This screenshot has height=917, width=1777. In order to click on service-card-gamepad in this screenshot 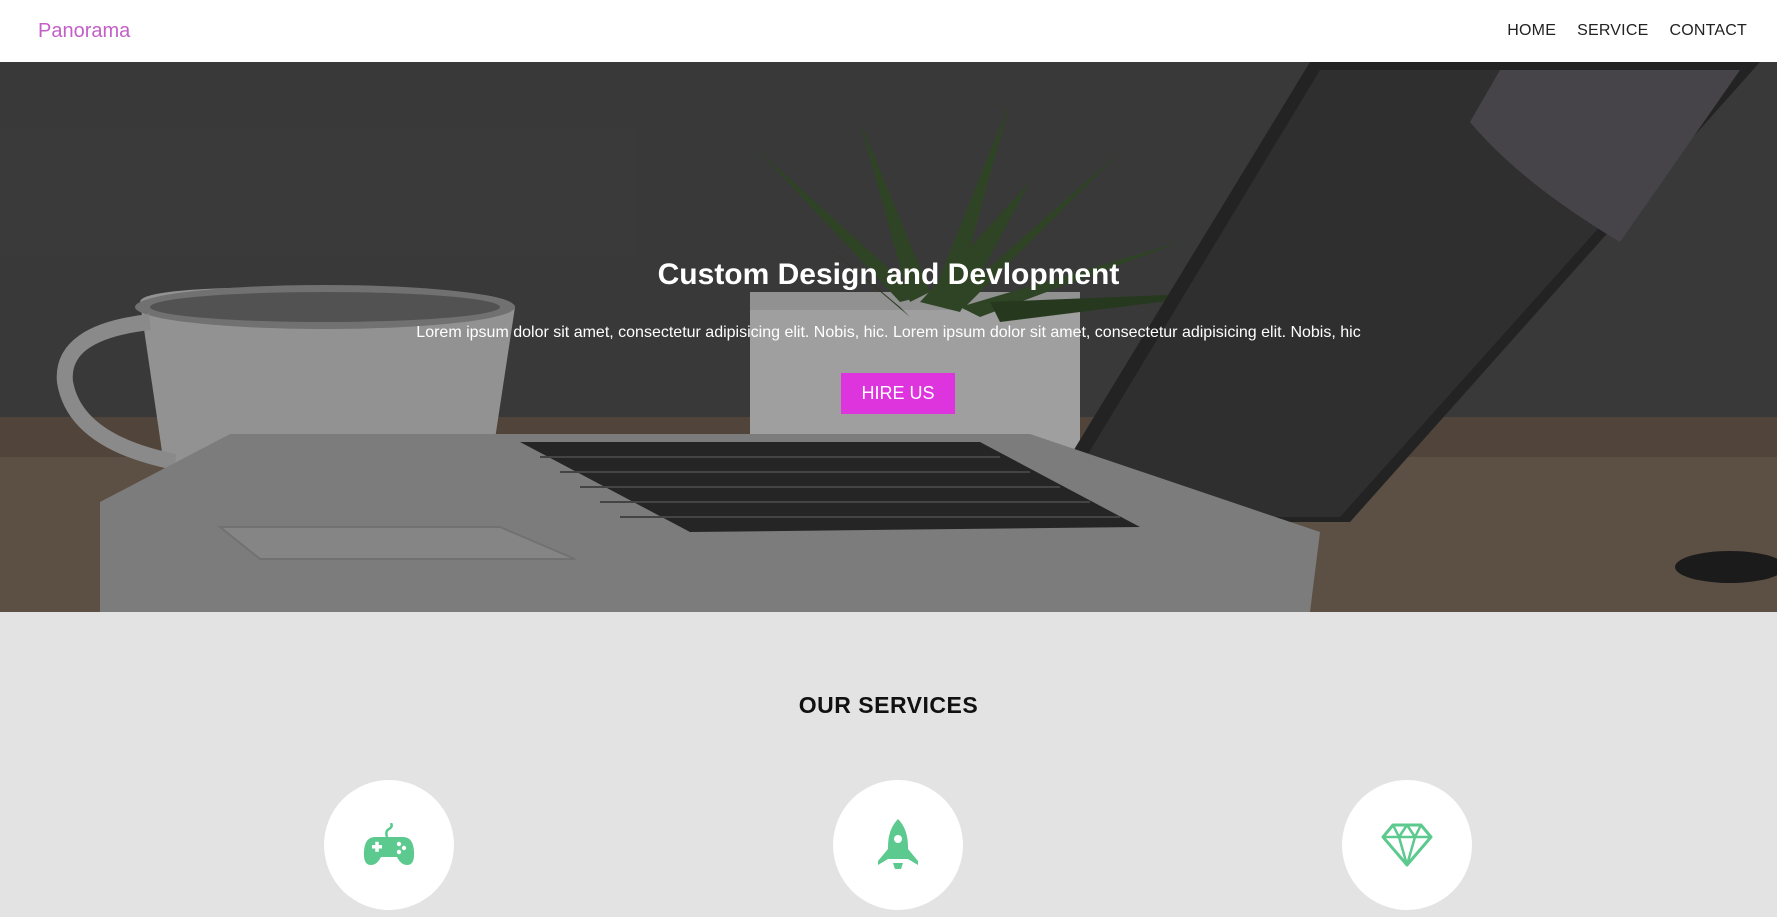, I will do `click(389, 845)`.